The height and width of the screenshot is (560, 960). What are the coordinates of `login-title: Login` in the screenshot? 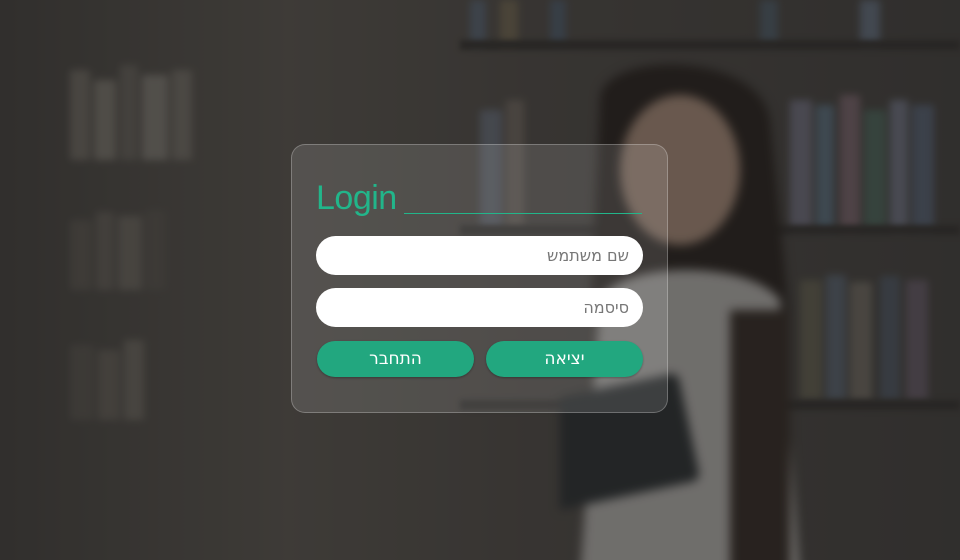 It's located at (356, 198).